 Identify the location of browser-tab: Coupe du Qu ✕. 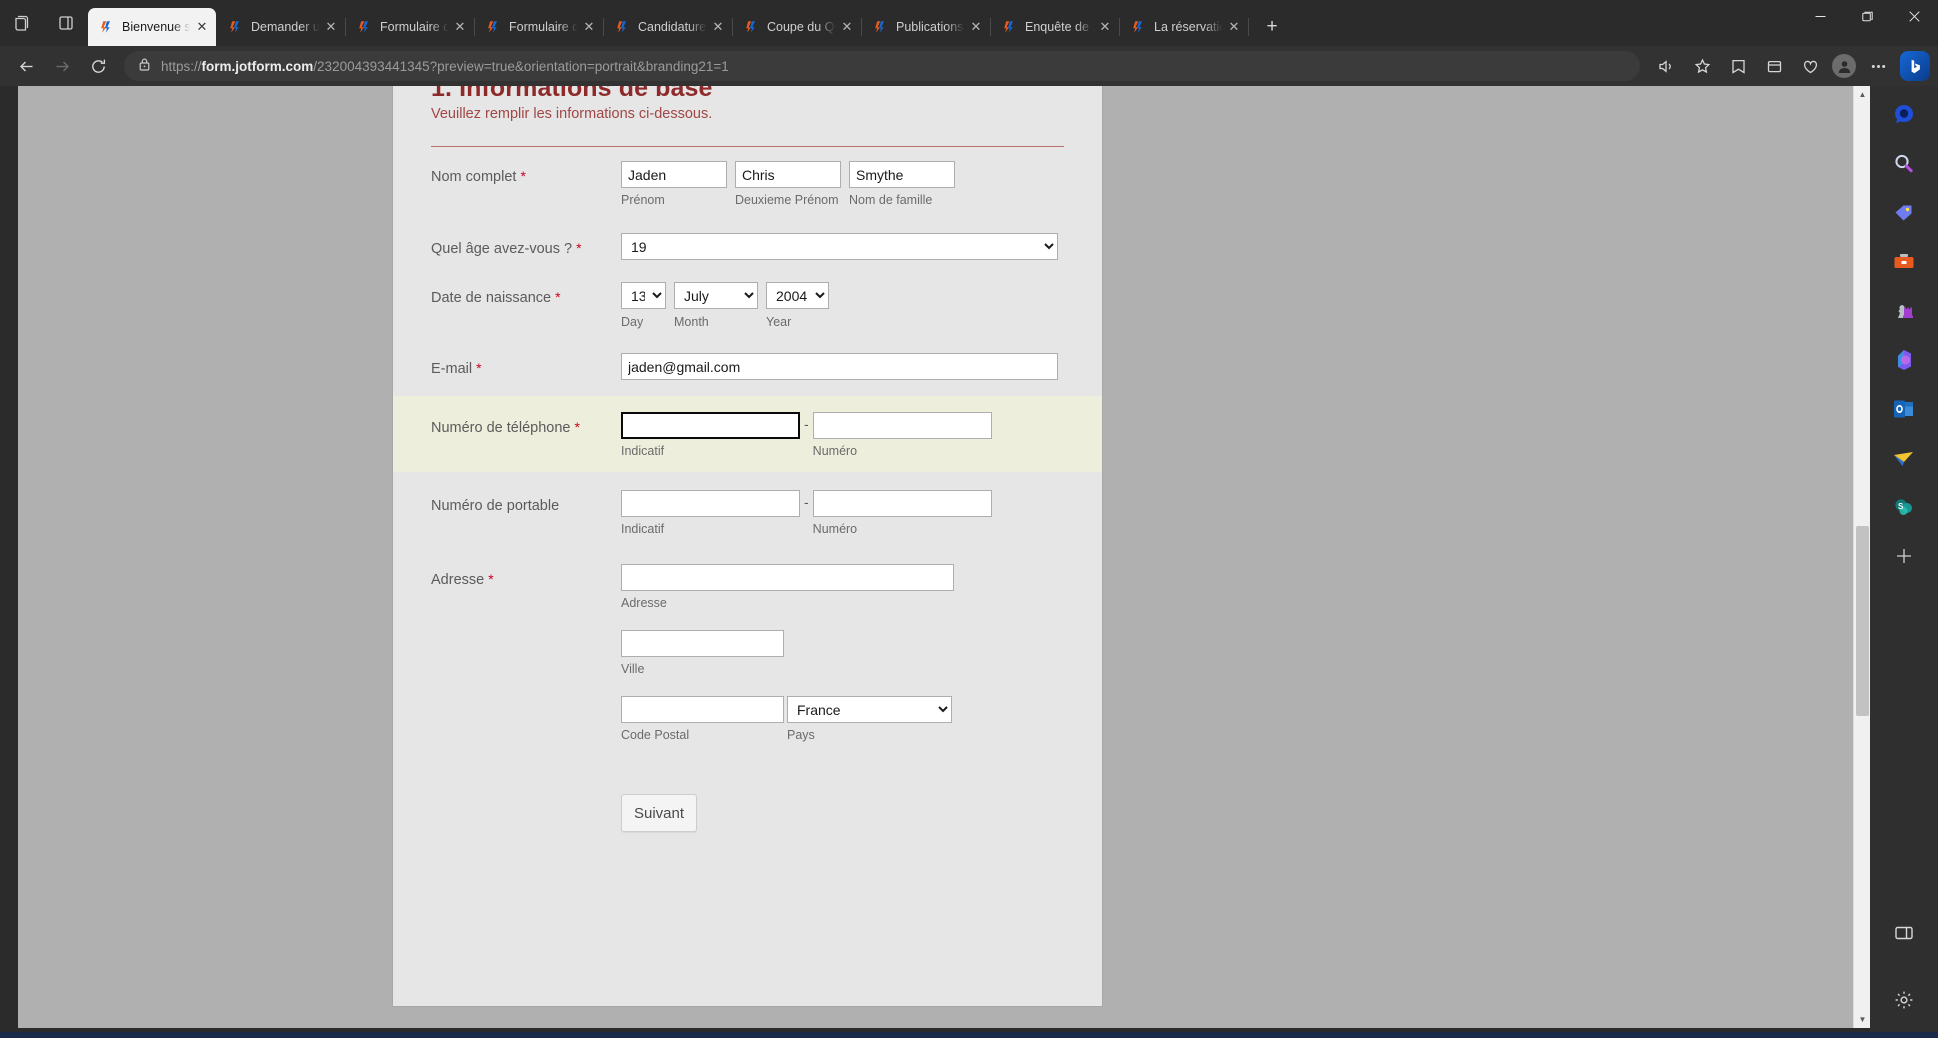
(797, 27).